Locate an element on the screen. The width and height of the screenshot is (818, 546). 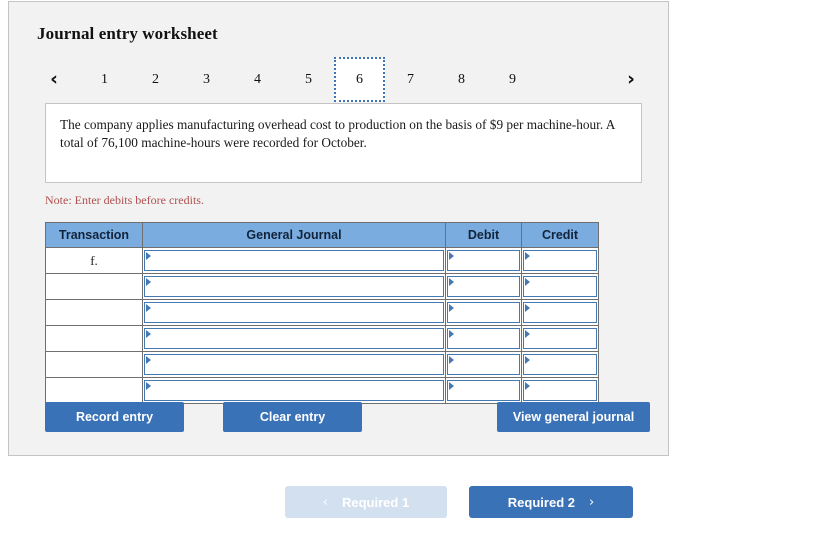
column-header-transaction: Transaction is located at coordinates (94, 235).